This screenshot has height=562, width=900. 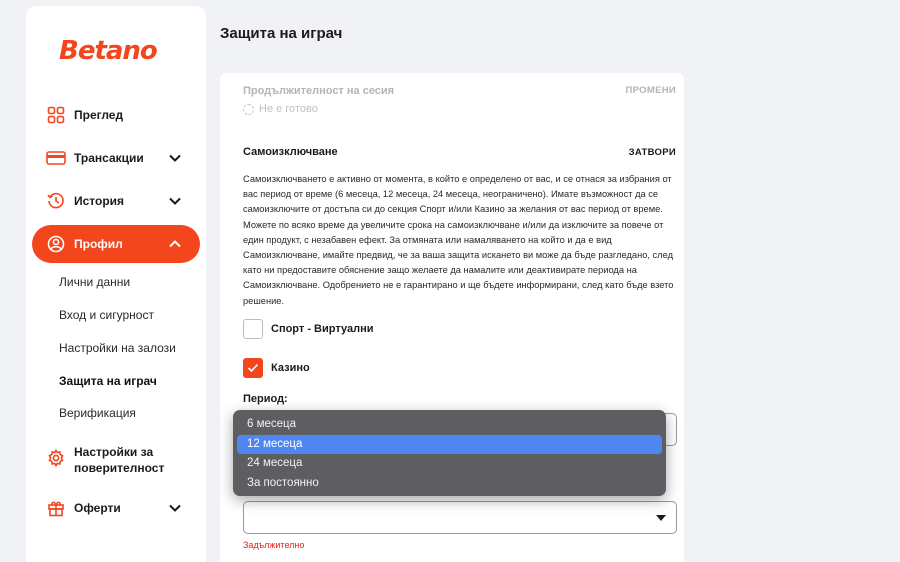 I want to click on sidebar-subitem-personal-data: Лични данни, so click(x=94, y=282).